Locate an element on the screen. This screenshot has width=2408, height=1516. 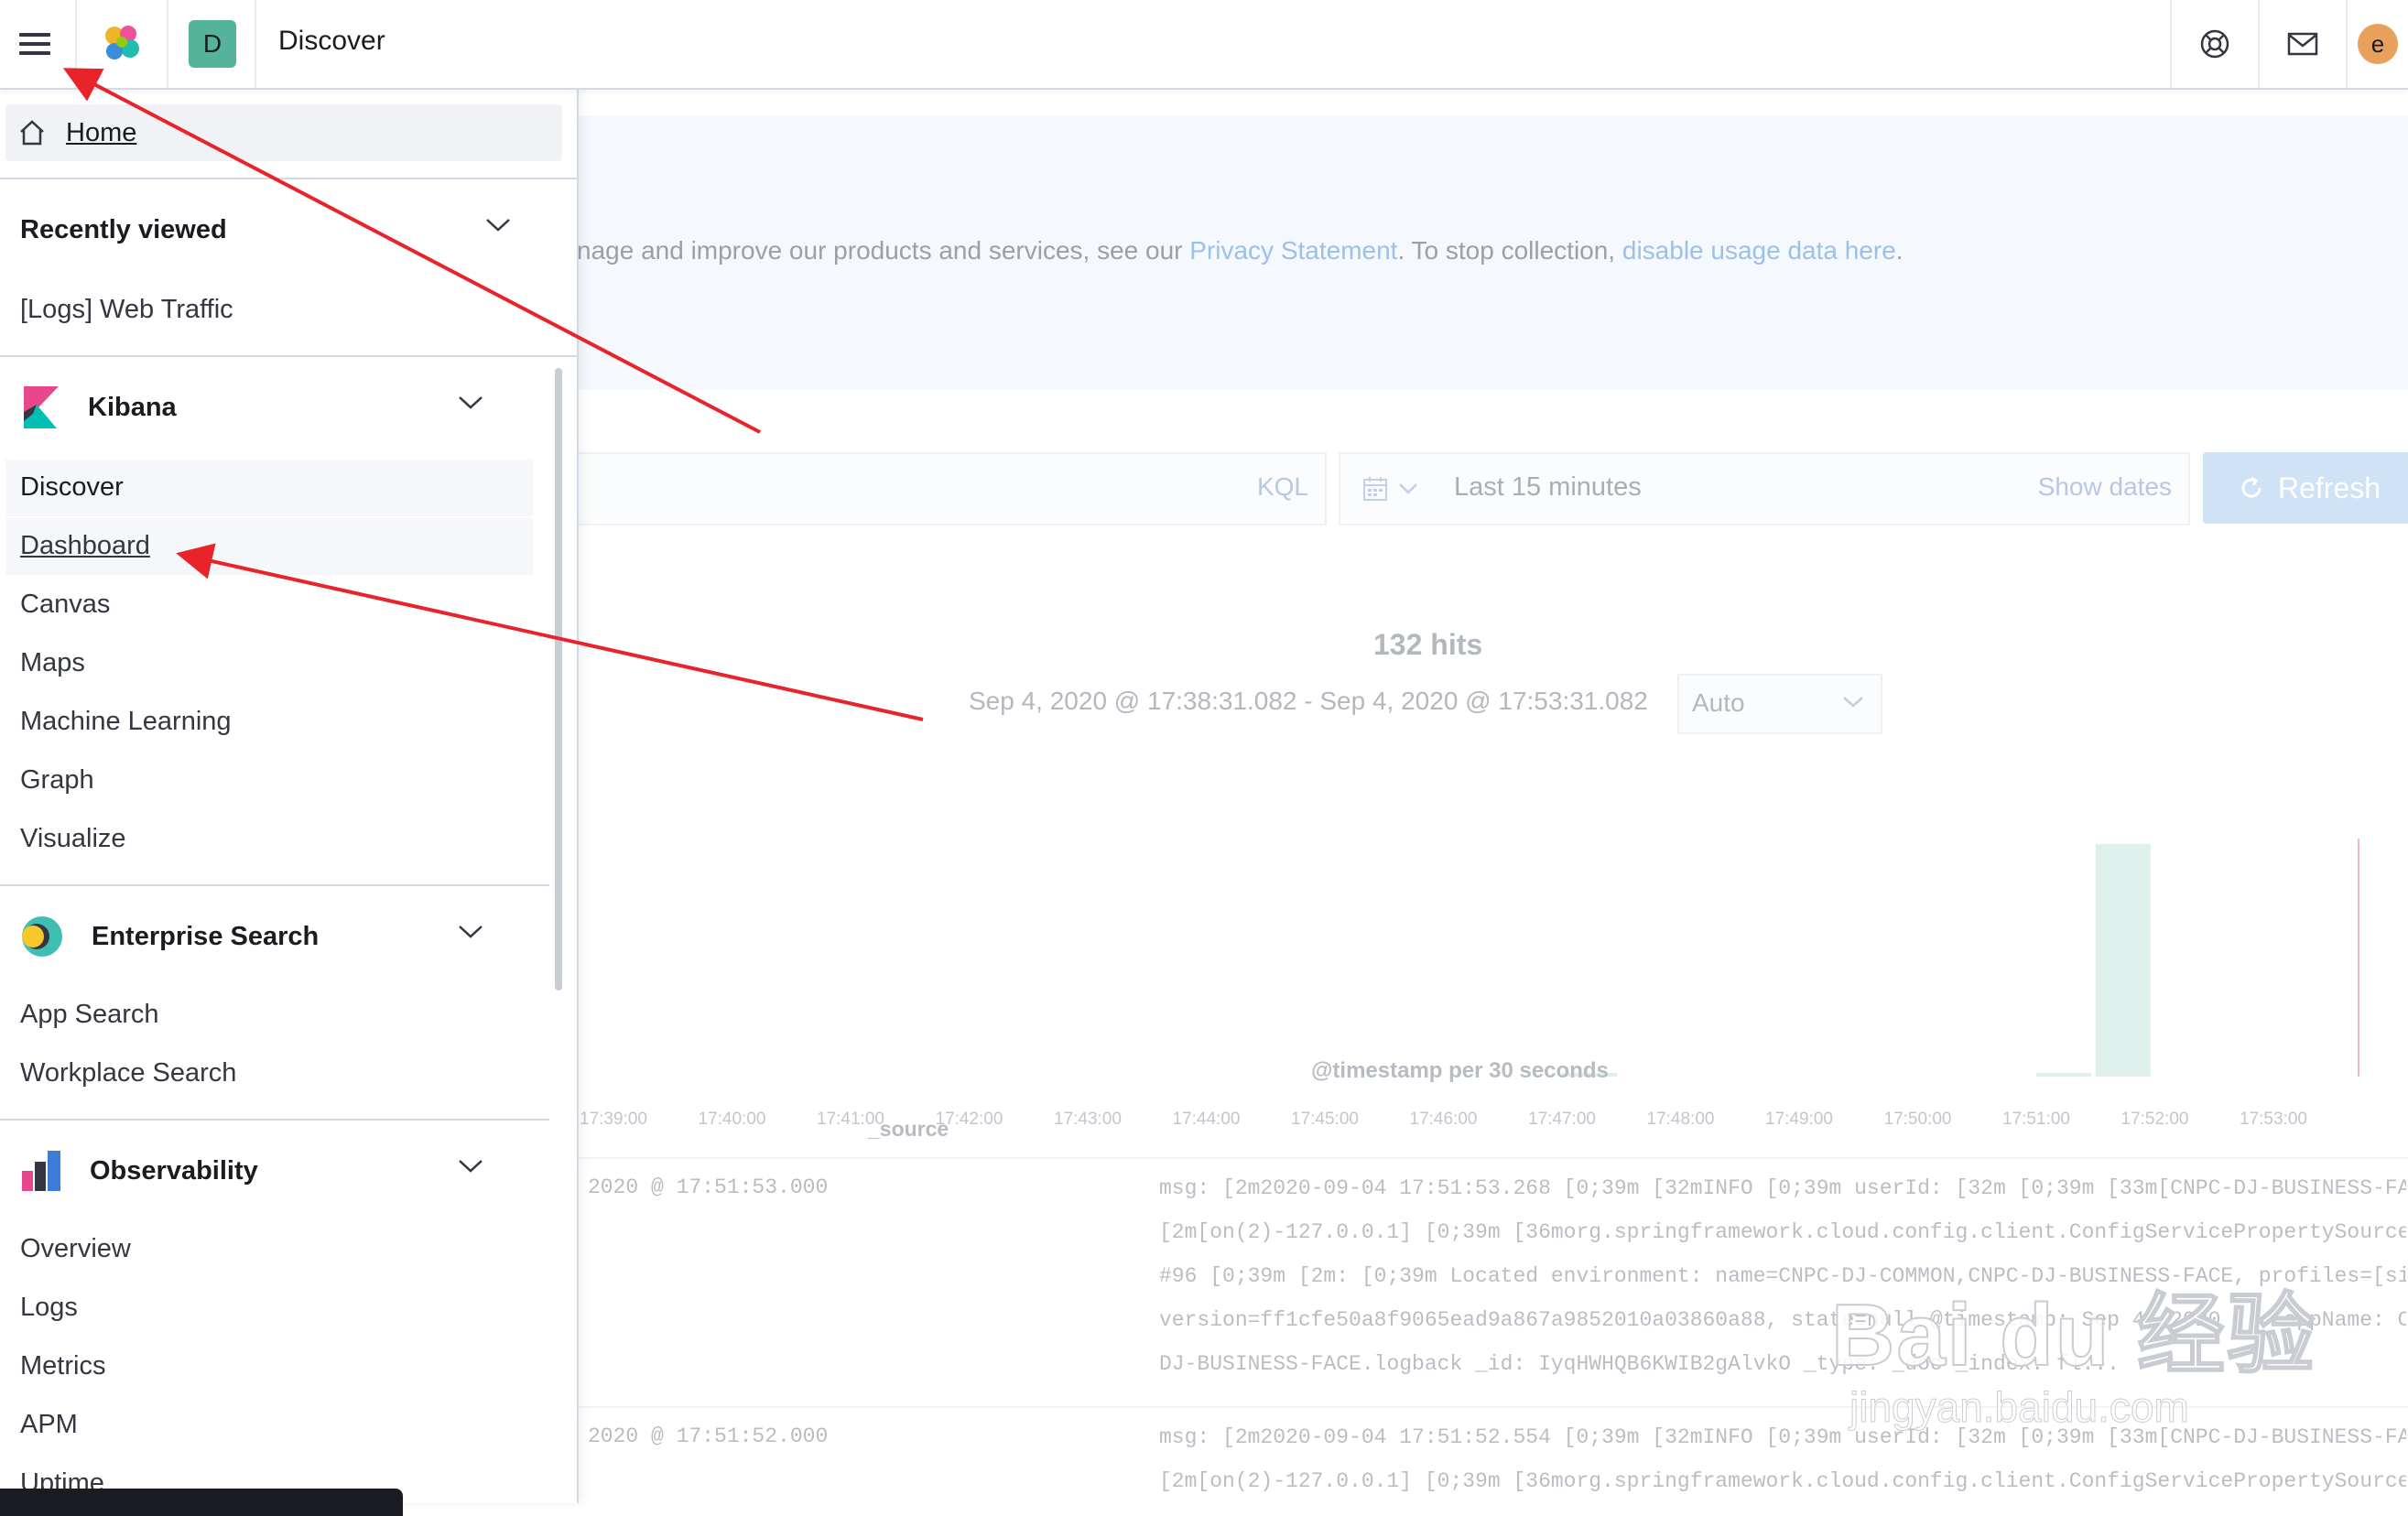
nav-item-dashboard: Dashboard is located at coordinates (85, 546).